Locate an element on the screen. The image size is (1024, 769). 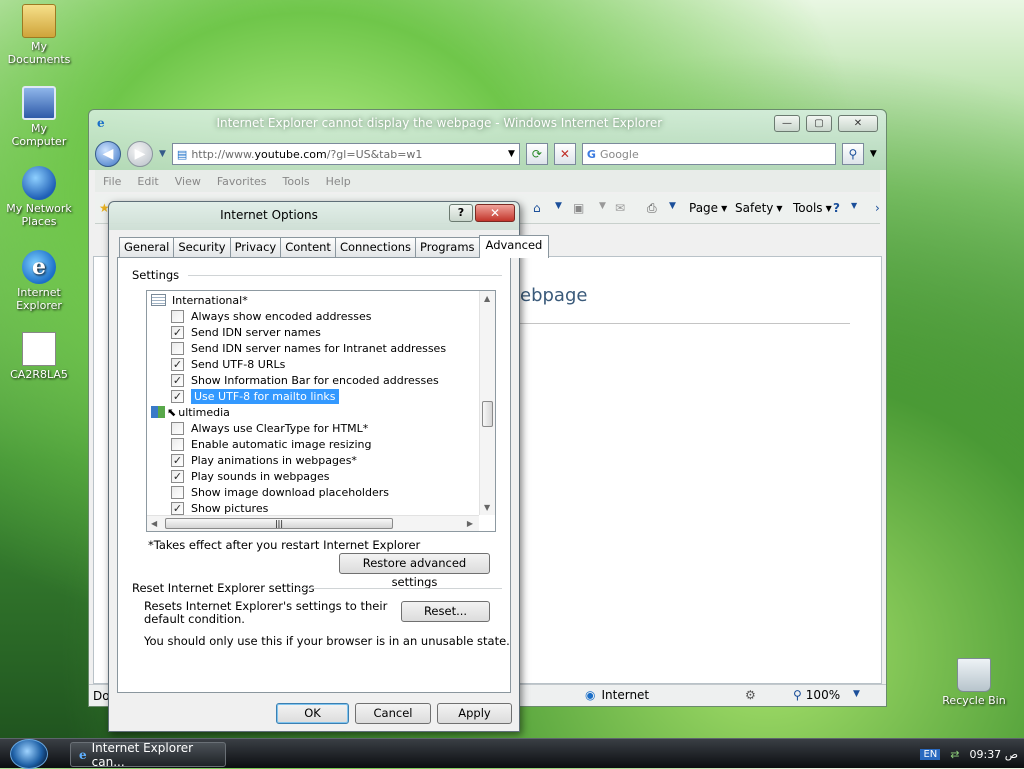
safety-menu: Safety ▼ is located at coordinates (759, 208).